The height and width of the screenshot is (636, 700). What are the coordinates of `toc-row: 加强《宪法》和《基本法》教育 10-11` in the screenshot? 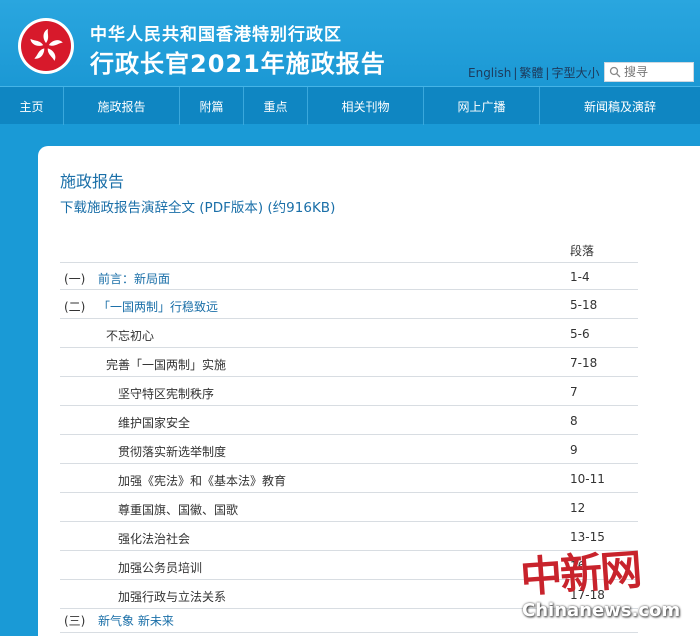 It's located at (349, 479).